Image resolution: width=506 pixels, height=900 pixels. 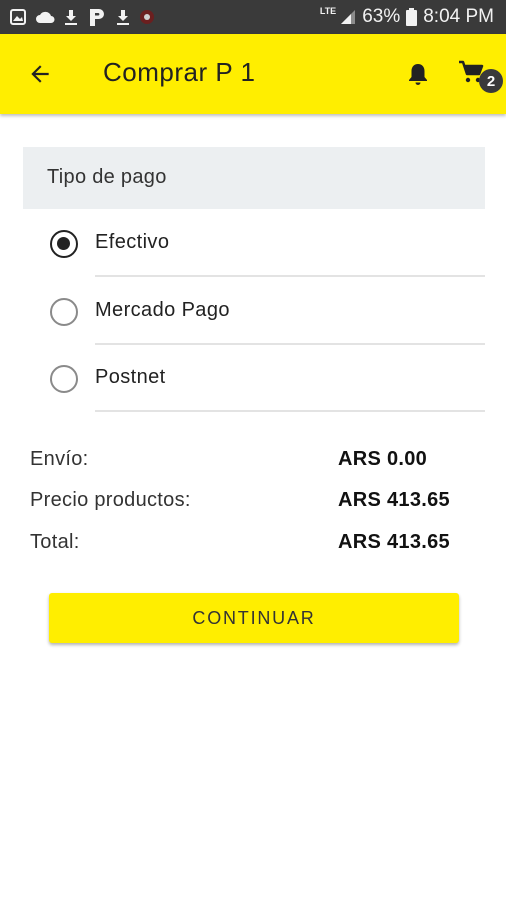 What do you see at coordinates (250, 463) in the screenshot?
I see `summary-row-shipping: Envío: ARS 0.00` at bounding box center [250, 463].